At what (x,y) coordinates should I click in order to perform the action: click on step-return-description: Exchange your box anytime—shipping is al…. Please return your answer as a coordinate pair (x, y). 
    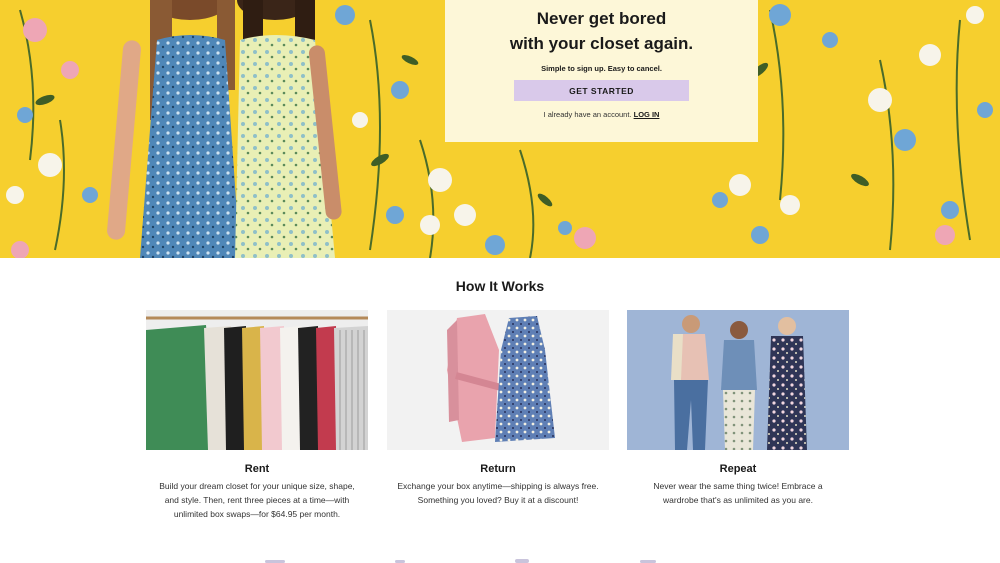
    Looking at the image, I should click on (498, 493).